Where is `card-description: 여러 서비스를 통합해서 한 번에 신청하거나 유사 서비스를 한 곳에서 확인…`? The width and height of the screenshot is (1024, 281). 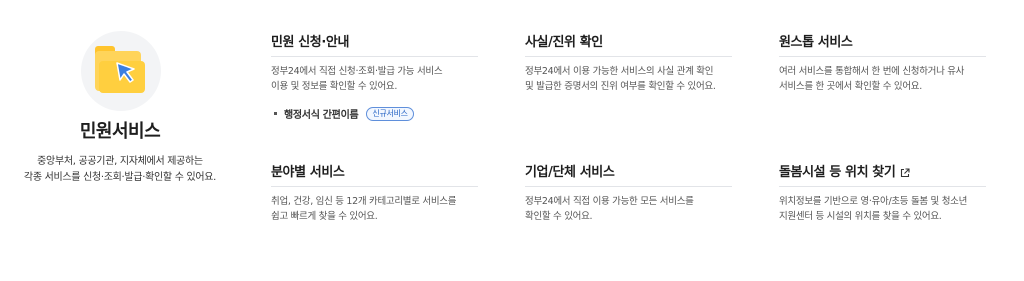 card-description: 여러 서비스를 통합해서 한 번에 신청하거나 유사 서비스를 한 곳에서 확인… is located at coordinates (872, 79).